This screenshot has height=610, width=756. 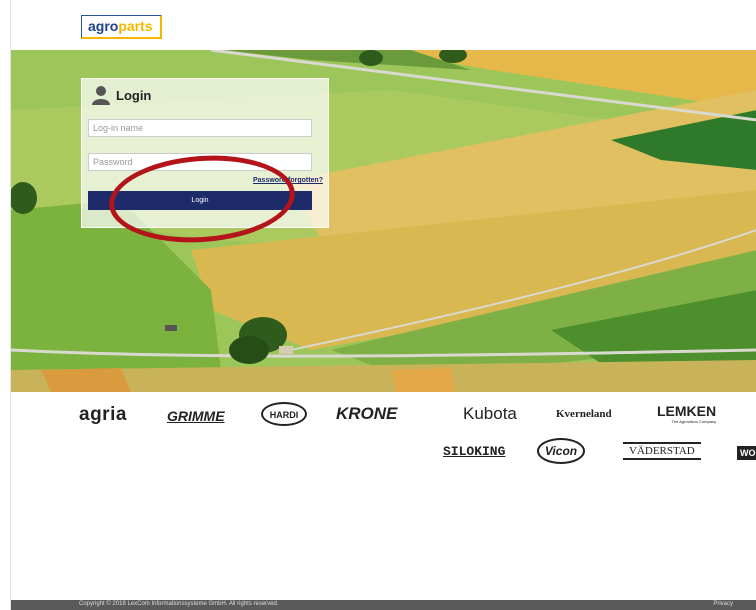 I want to click on brand-grimme: GRIMME, so click(x=196, y=416).